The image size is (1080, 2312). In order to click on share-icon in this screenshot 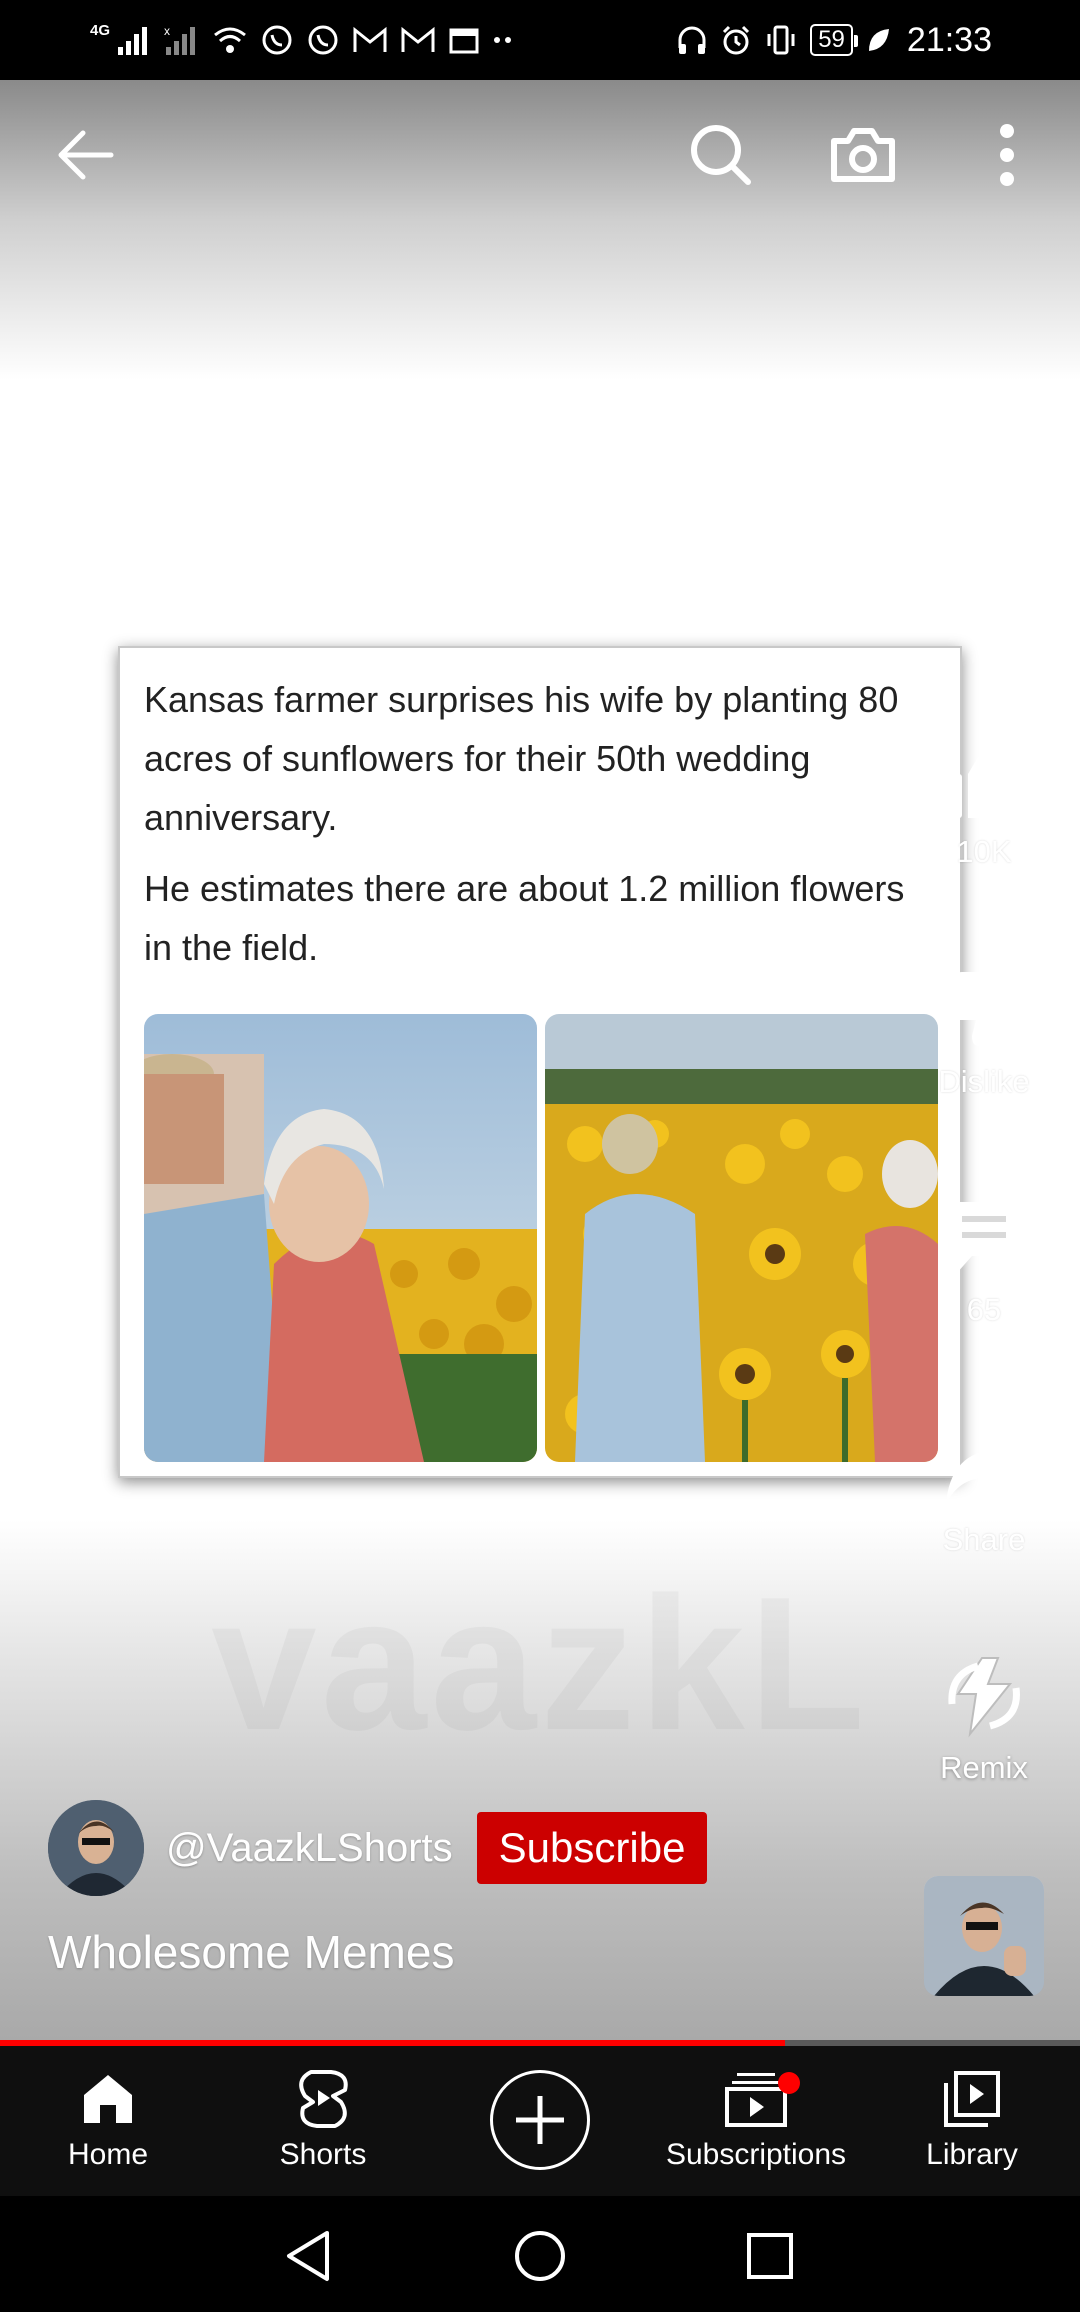, I will do `click(985, 1468)`.